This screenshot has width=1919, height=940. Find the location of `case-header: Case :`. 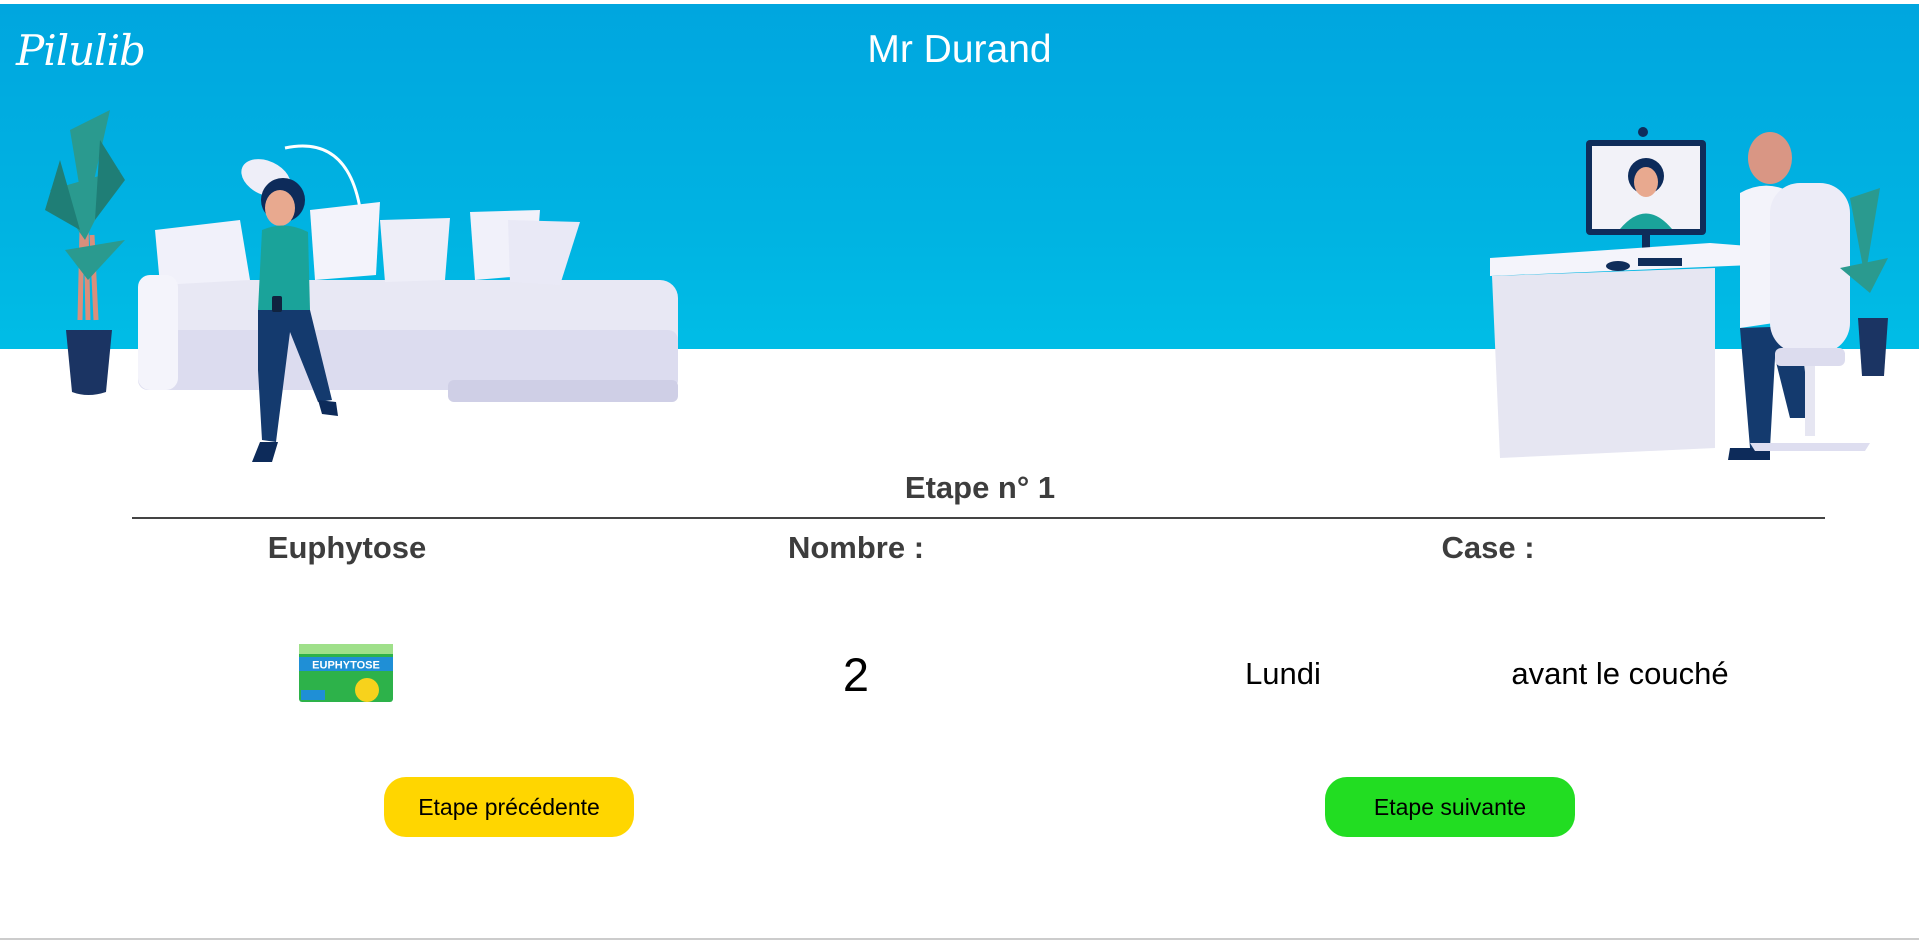

case-header: Case : is located at coordinates (1488, 547).